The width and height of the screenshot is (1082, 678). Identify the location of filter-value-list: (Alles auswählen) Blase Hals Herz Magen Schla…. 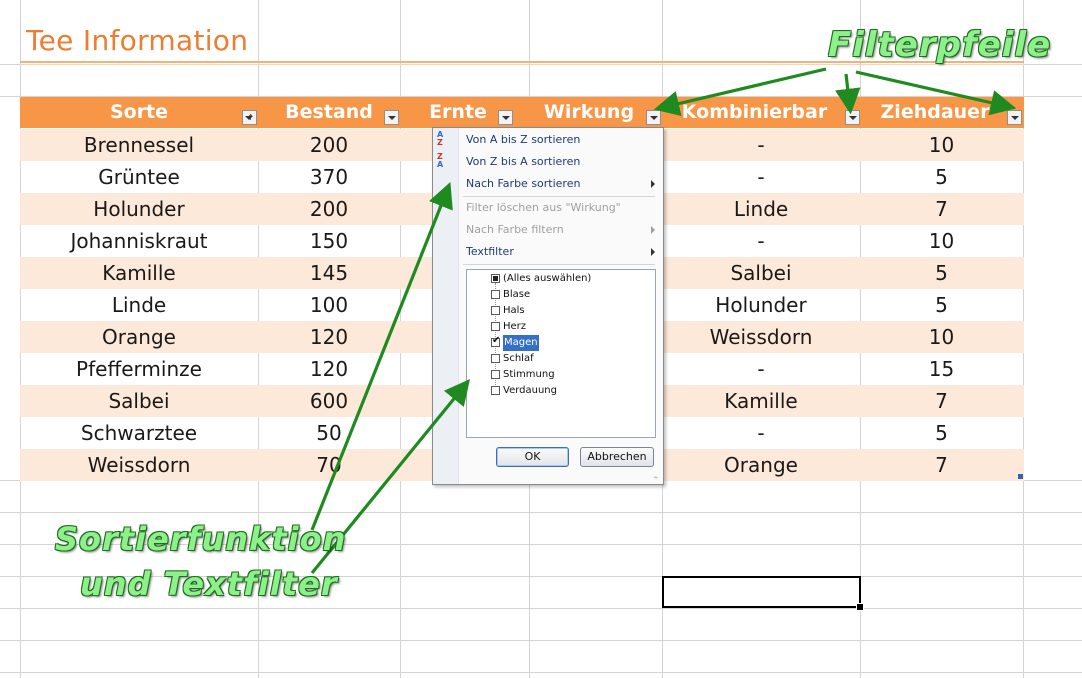
(561, 353).